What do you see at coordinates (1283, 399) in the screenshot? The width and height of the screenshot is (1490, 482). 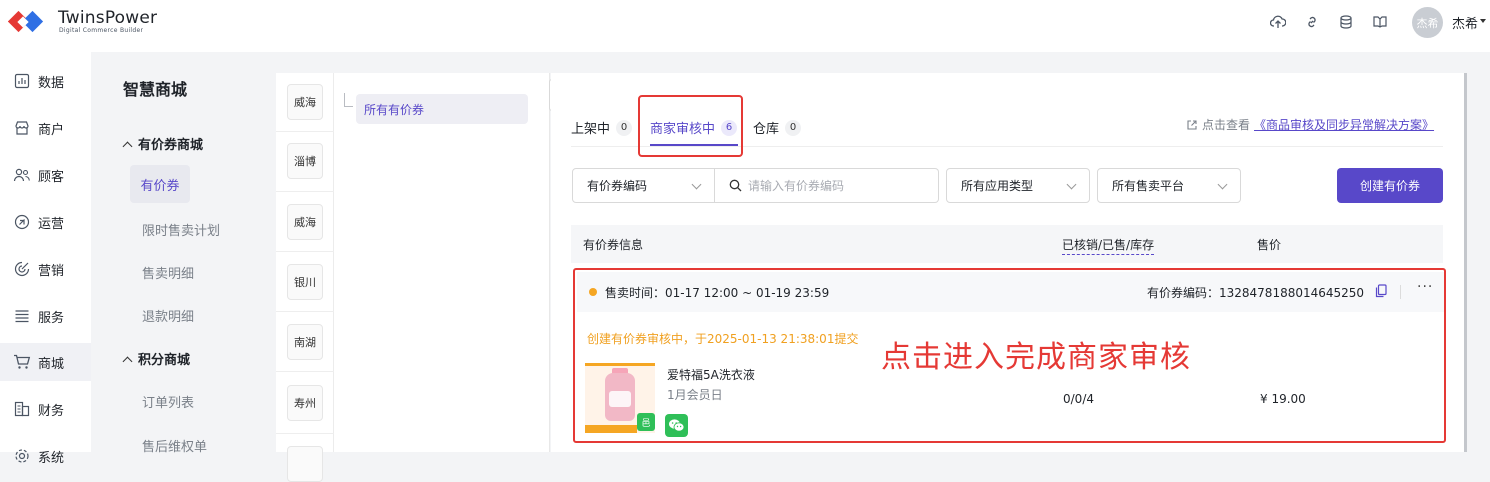 I see `price-value: ¥ 19.00` at bounding box center [1283, 399].